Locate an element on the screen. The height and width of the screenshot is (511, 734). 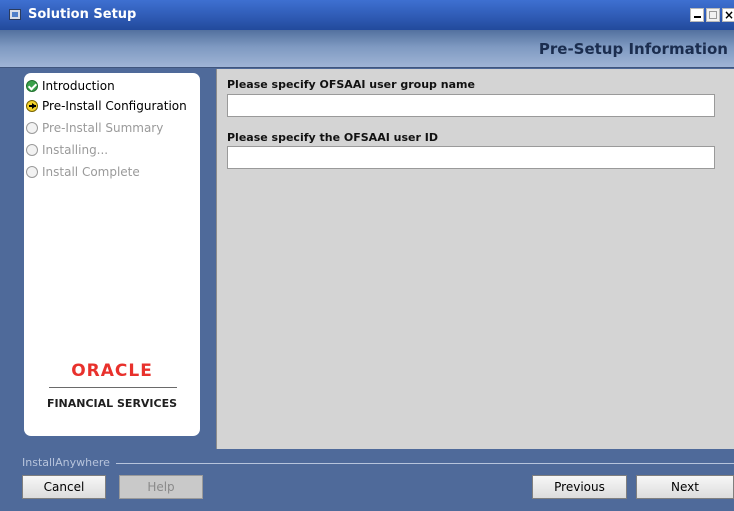
minimize-button is located at coordinates (697, 15).